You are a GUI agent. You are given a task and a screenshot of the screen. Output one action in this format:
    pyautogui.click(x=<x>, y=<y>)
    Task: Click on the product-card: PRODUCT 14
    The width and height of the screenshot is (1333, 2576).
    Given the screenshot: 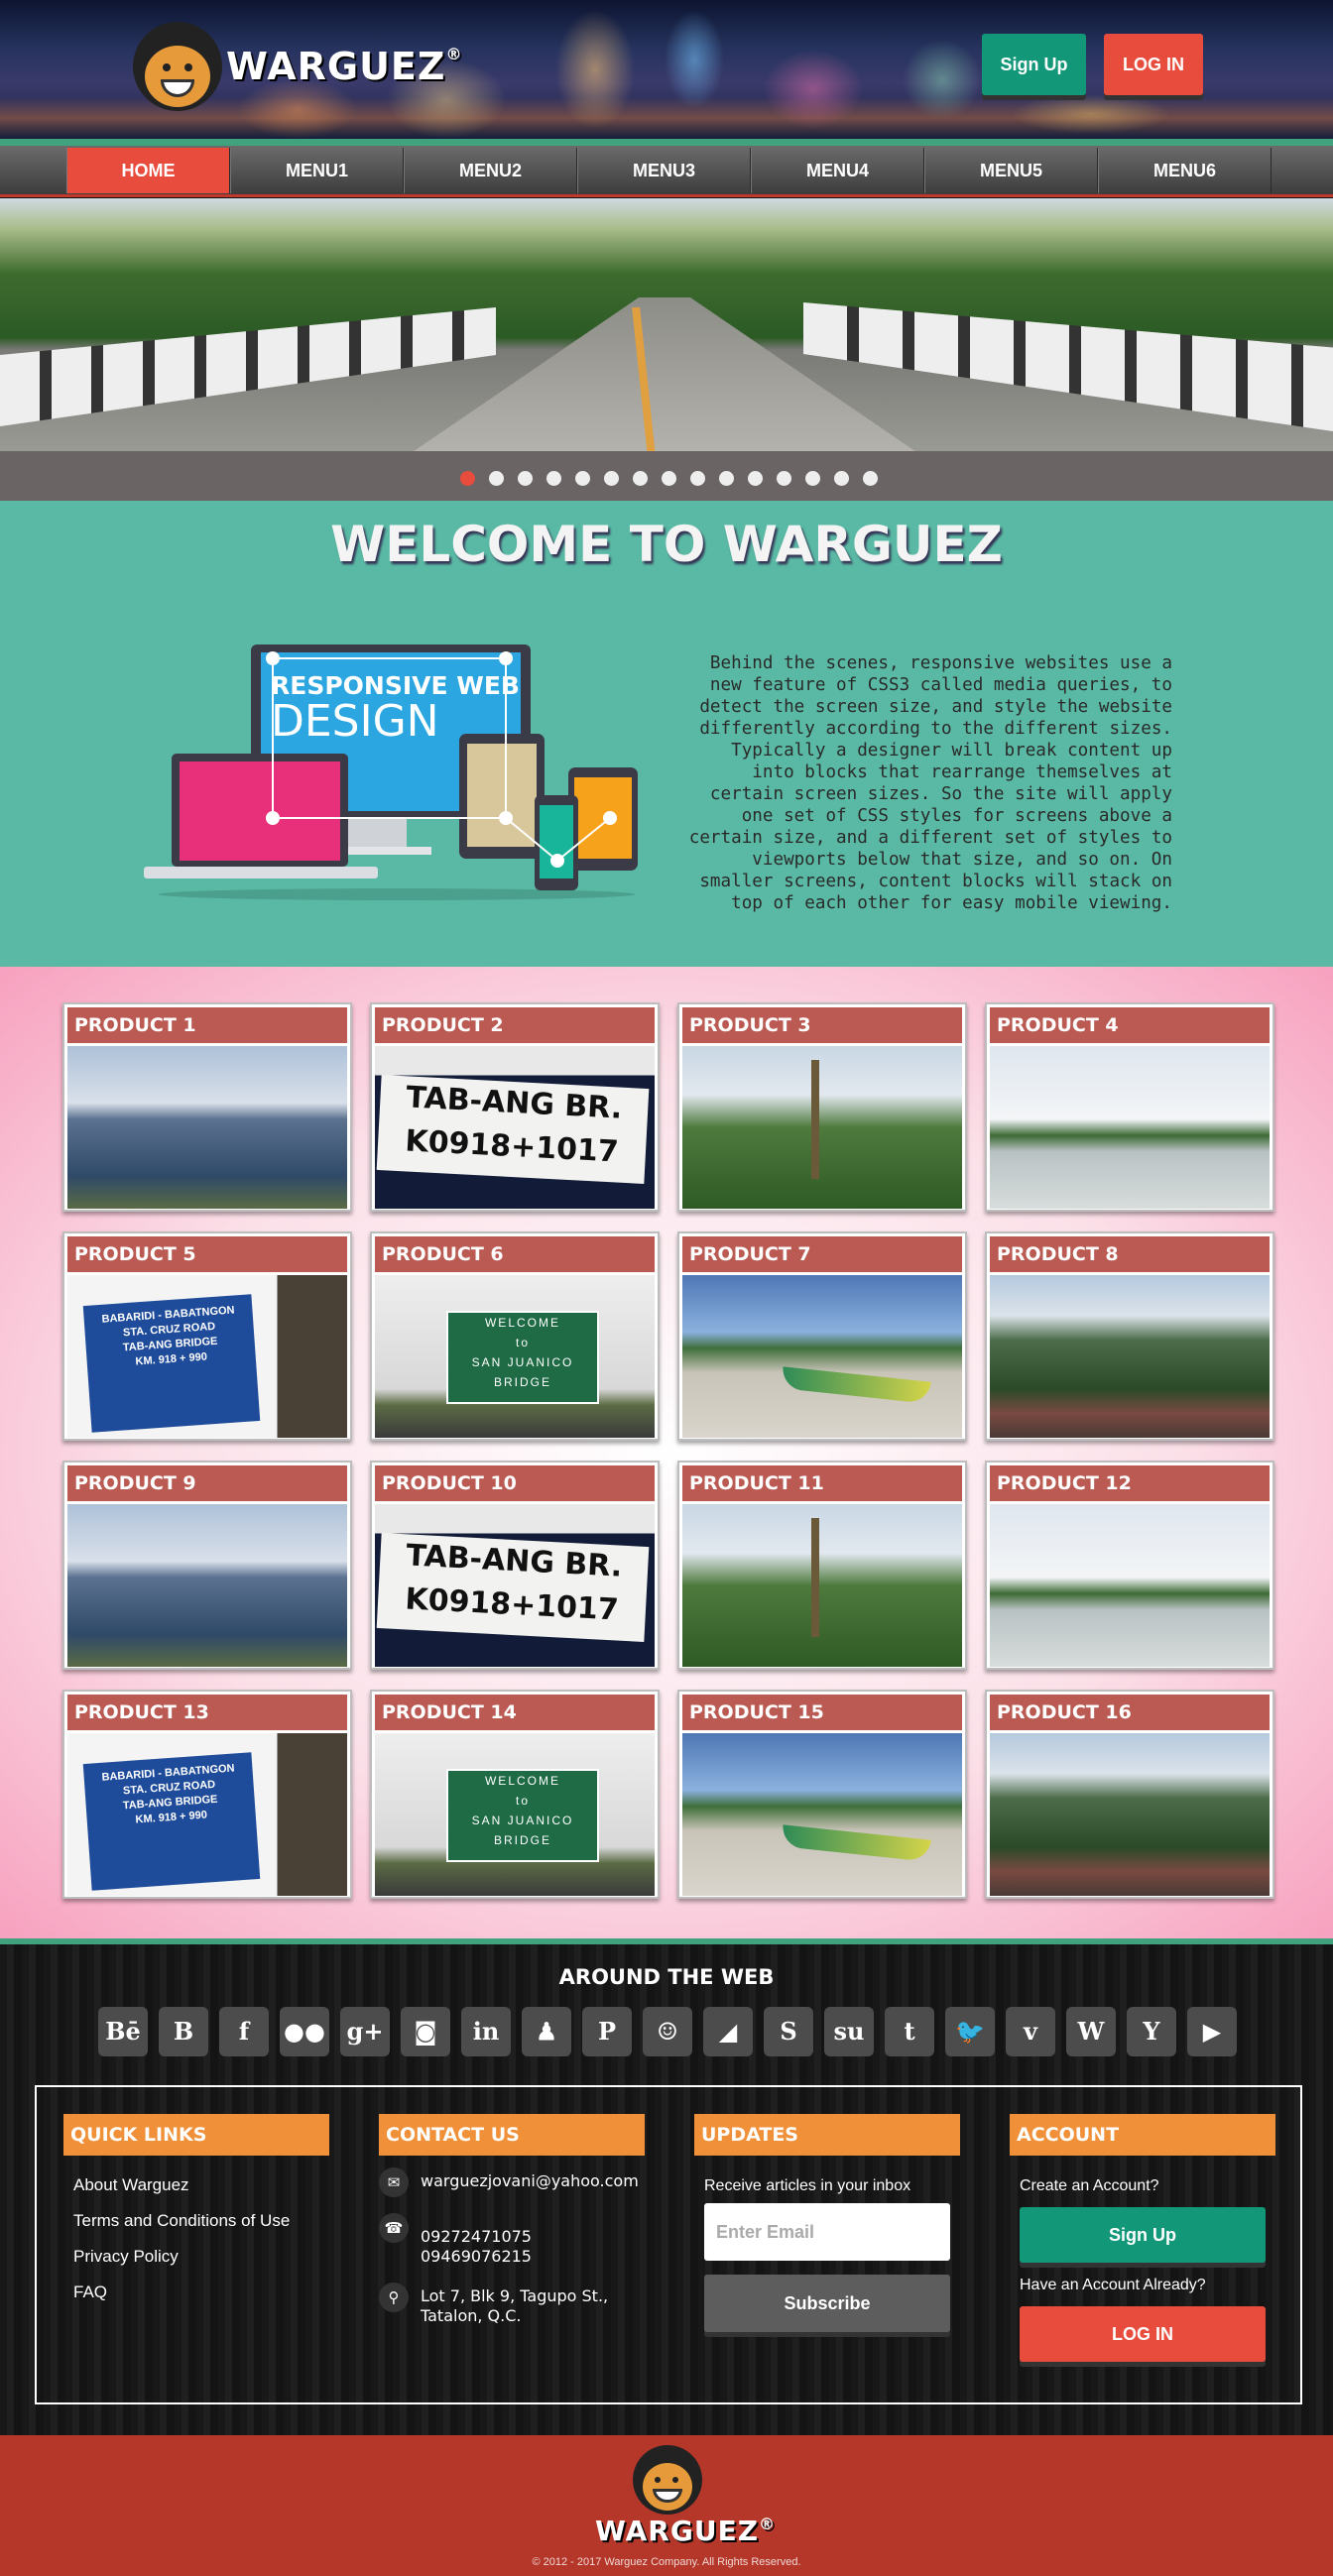 What is the action you would take?
    pyautogui.click(x=515, y=1794)
    